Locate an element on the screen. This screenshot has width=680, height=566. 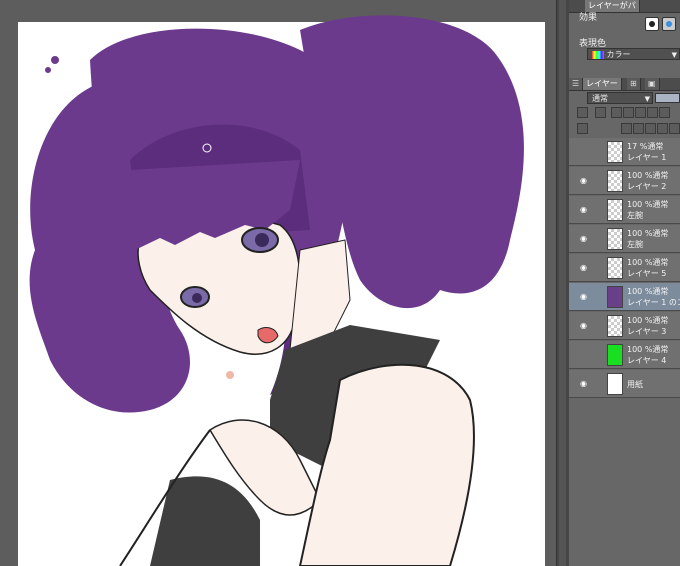
merge-icon is located at coordinates (662, 128).